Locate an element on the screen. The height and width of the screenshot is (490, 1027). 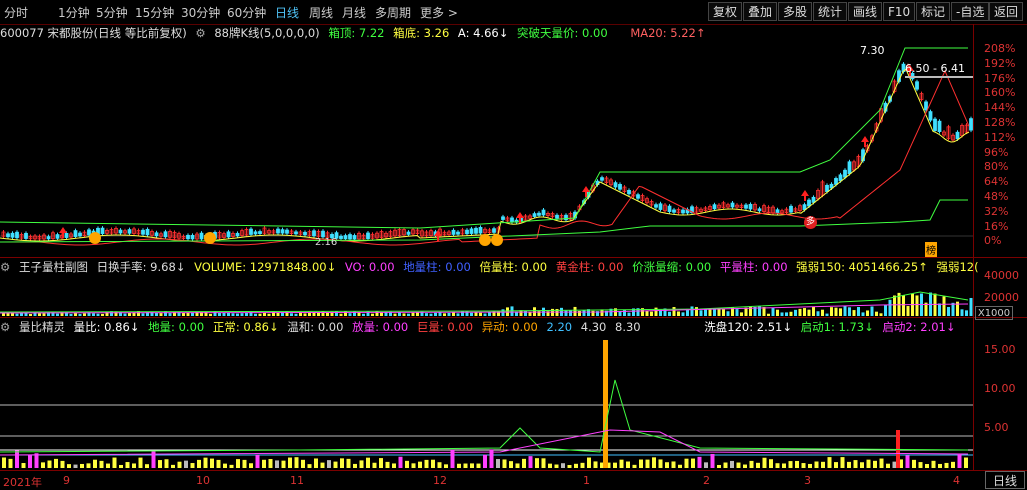
y-tick-label: 16% is located at coordinates (996, 226).